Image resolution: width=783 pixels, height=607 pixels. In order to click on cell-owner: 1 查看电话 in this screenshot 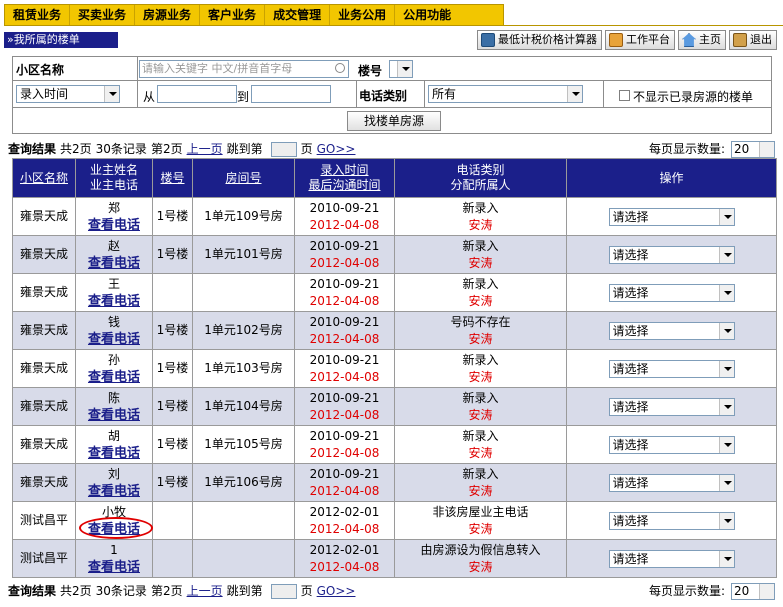, I will do `click(114, 558)`.